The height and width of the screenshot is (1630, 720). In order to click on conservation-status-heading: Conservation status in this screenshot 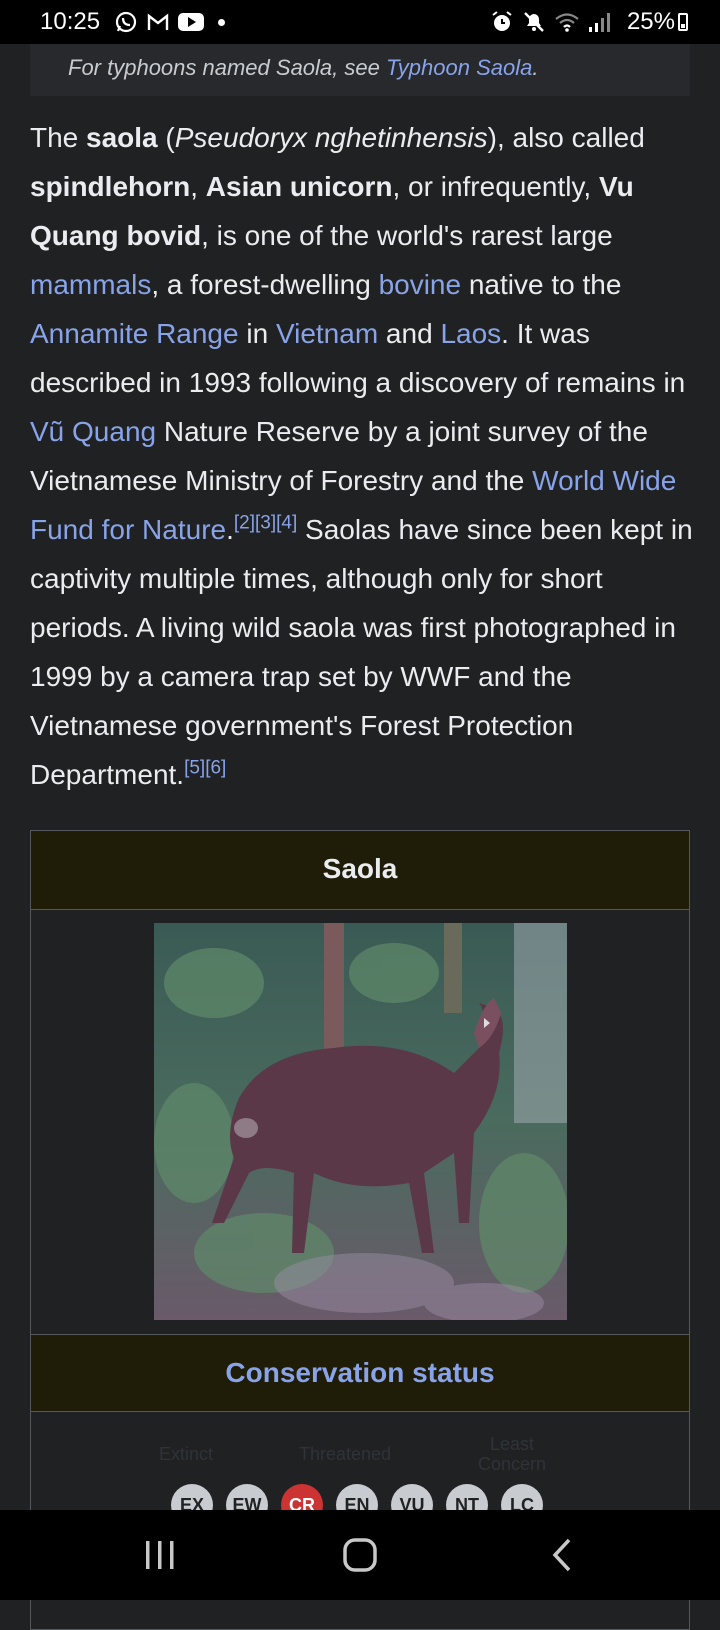, I will do `click(360, 1373)`.